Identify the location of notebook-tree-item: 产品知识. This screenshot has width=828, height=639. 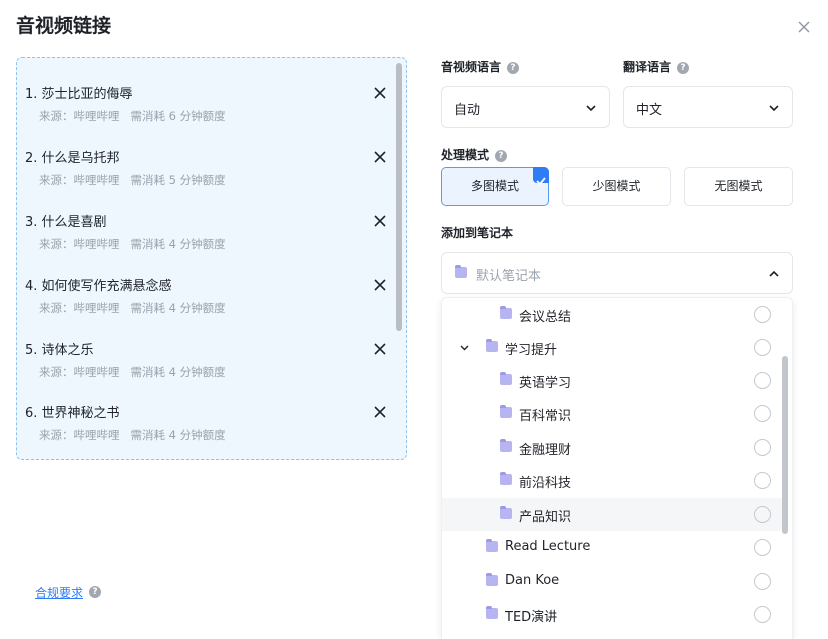
(612, 514).